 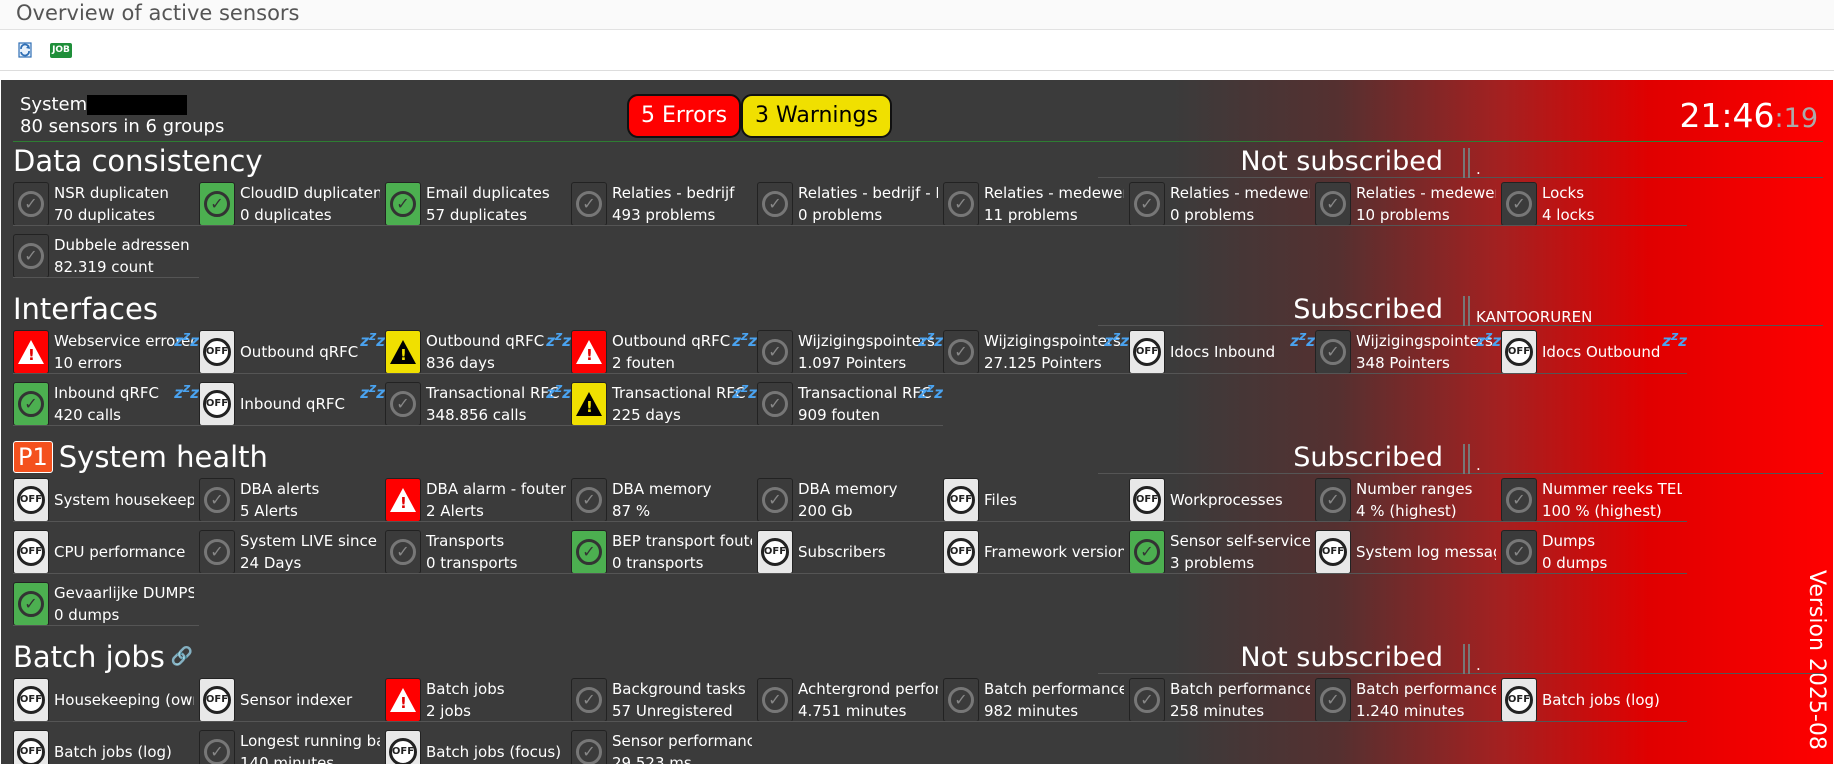 I want to click on sensor-tile: ✓ Batch performance - 1.240 minutes, so click(x=1408, y=700).